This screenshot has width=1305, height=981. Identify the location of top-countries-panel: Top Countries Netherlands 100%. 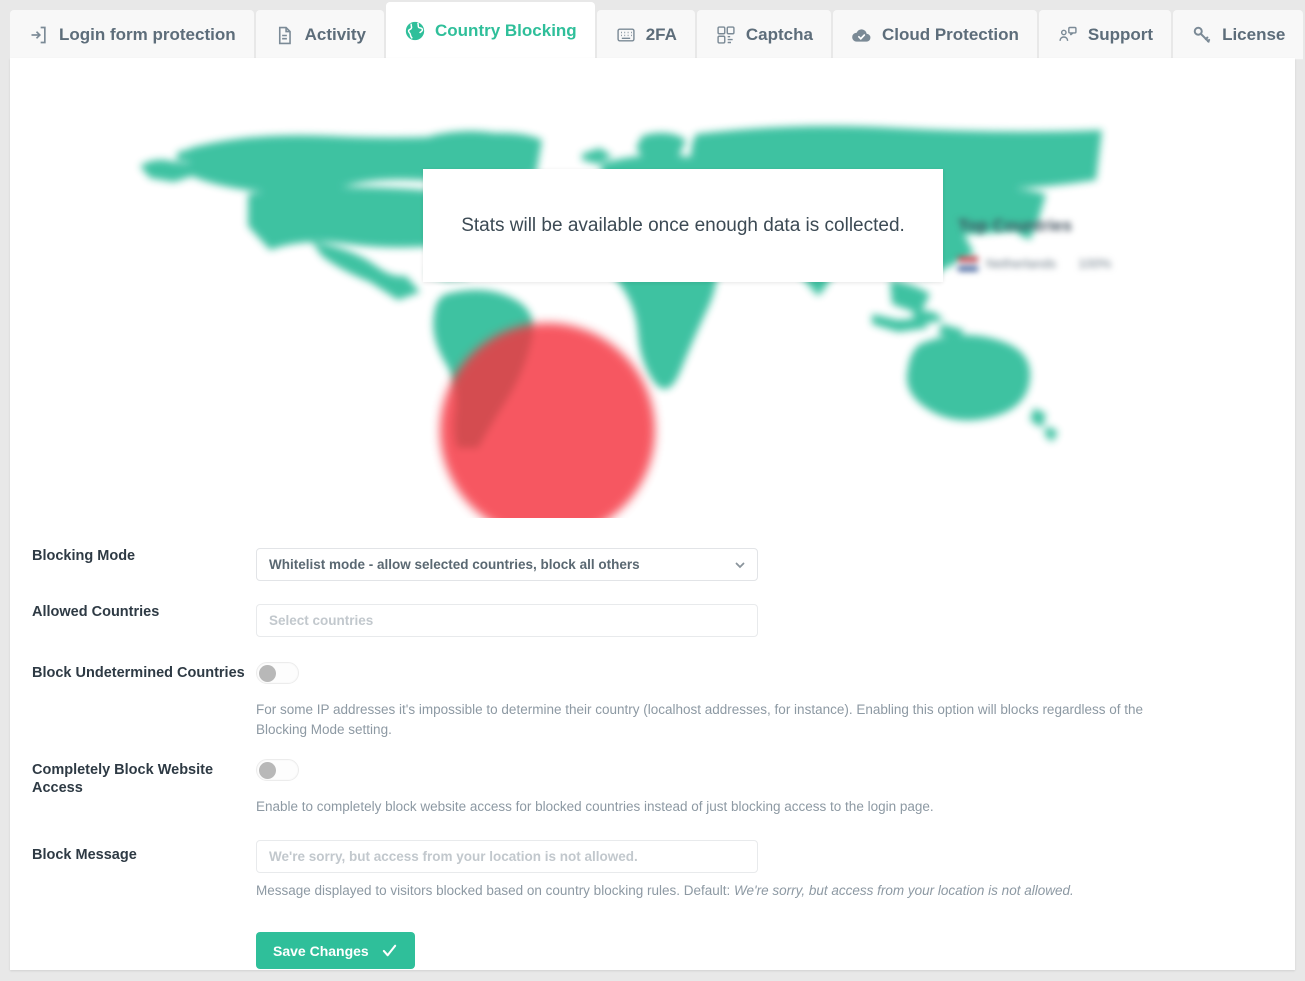
(1073, 243).